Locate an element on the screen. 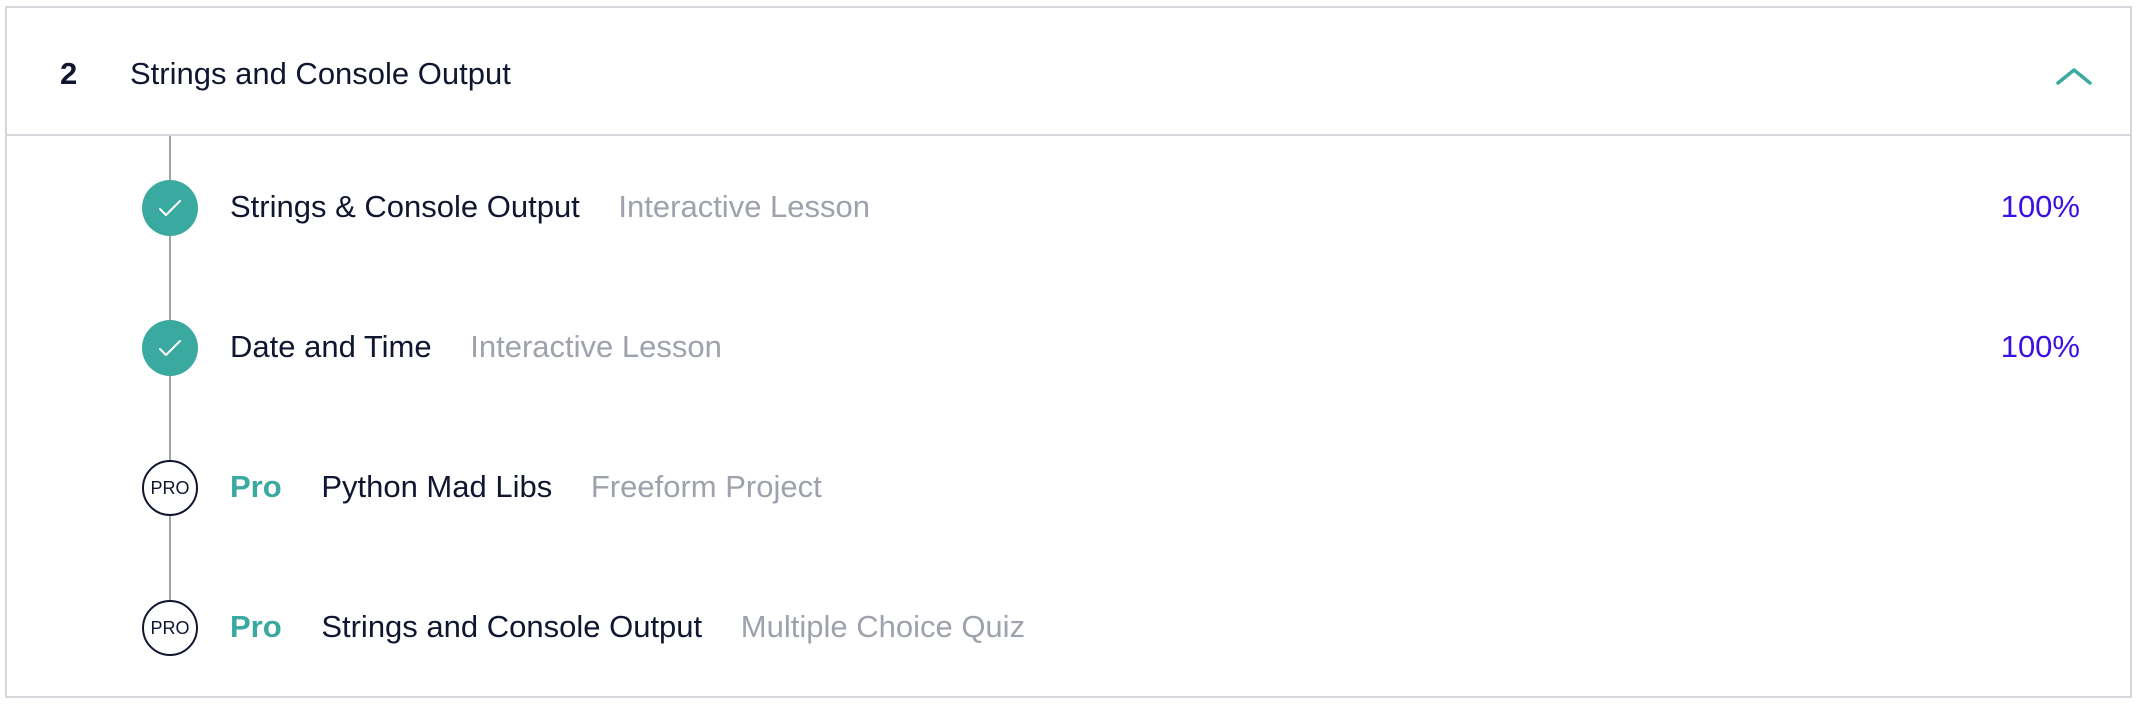 This screenshot has width=2142, height=704. bottom-divider is located at coordinates (1068, 697).